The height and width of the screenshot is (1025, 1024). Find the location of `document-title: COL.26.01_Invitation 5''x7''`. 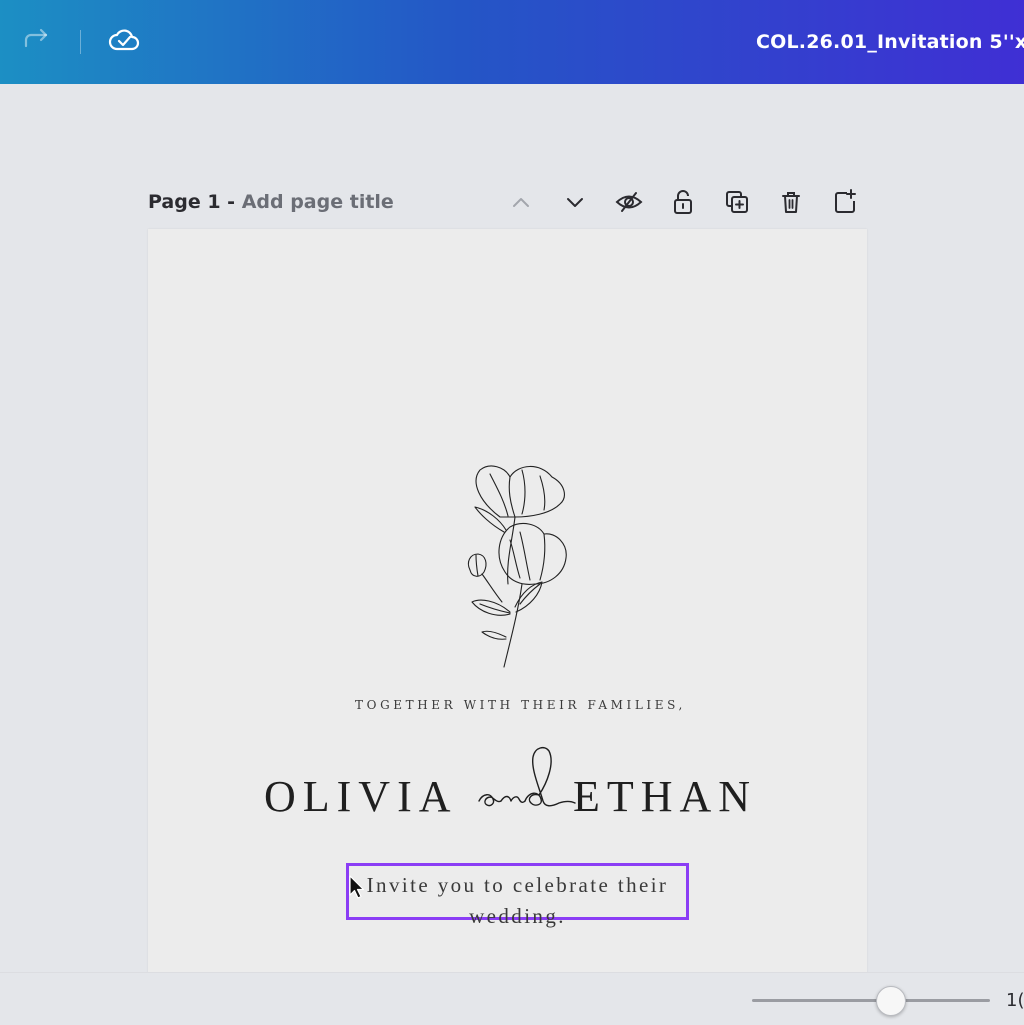

document-title: COL.26.01_Invitation 5''x7'' is located at coordinates (890, 42).